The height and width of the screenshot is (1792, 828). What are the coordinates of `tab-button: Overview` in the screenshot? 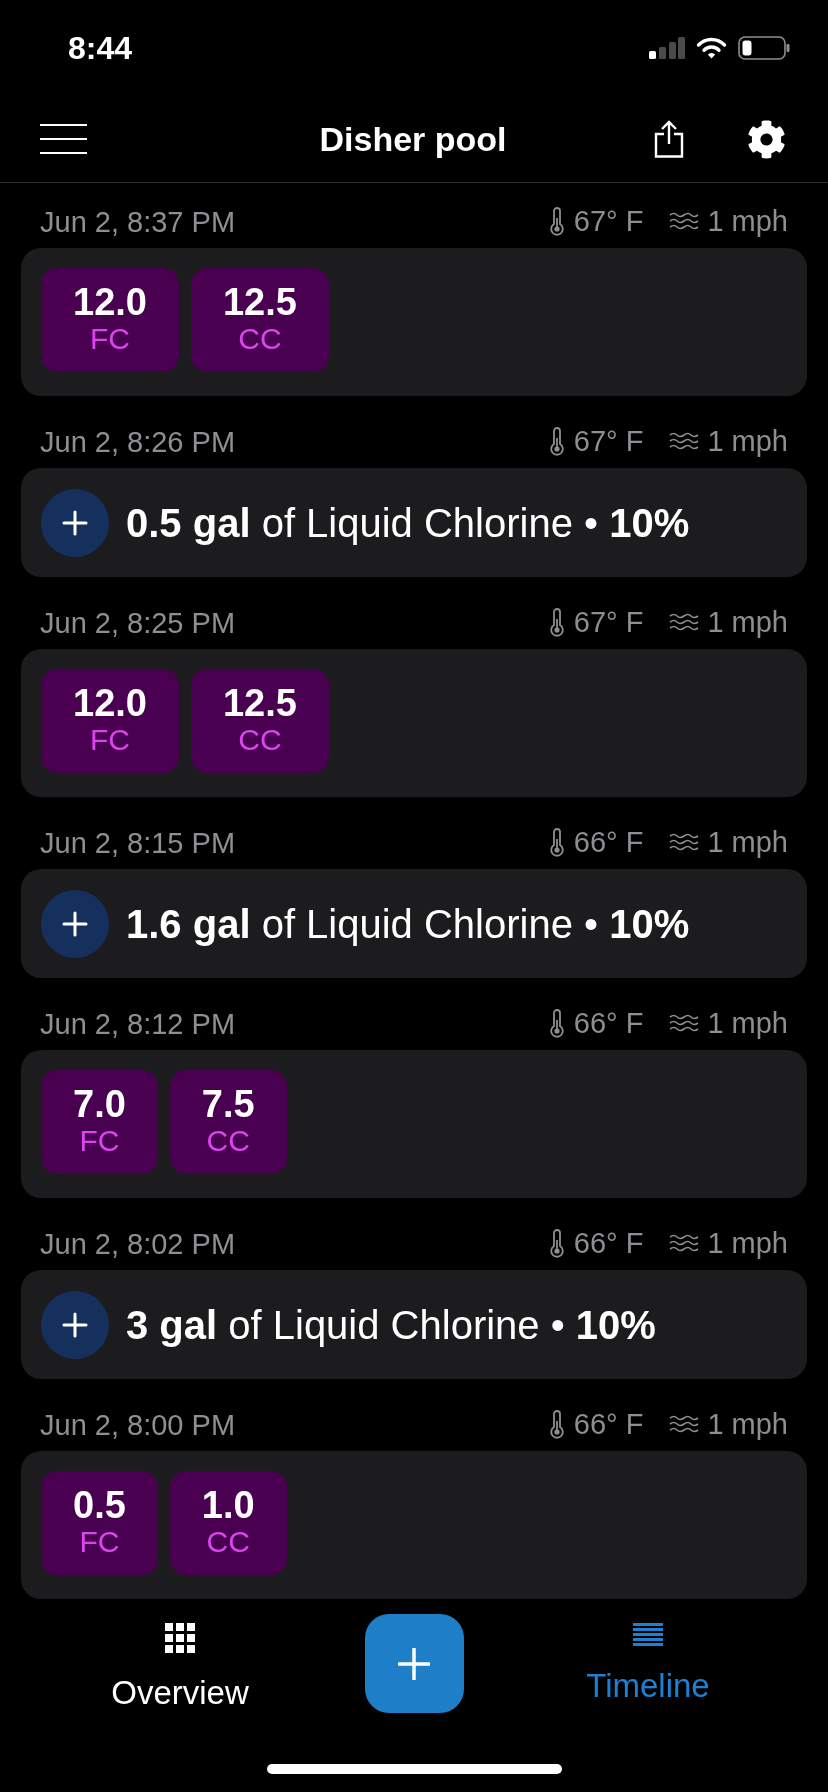 It's located at (180, 1663).